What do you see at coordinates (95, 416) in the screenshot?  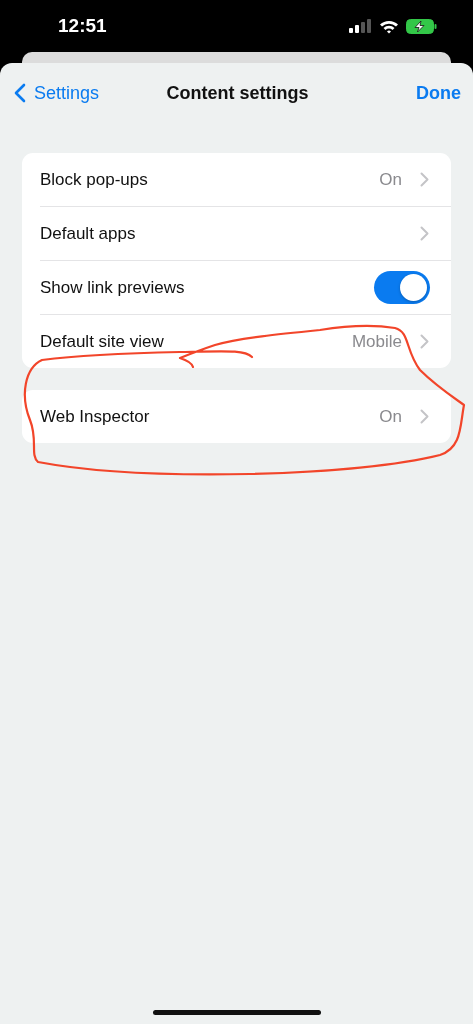 I see `row-label: Web Inspector` at bounding box center [95, 416].